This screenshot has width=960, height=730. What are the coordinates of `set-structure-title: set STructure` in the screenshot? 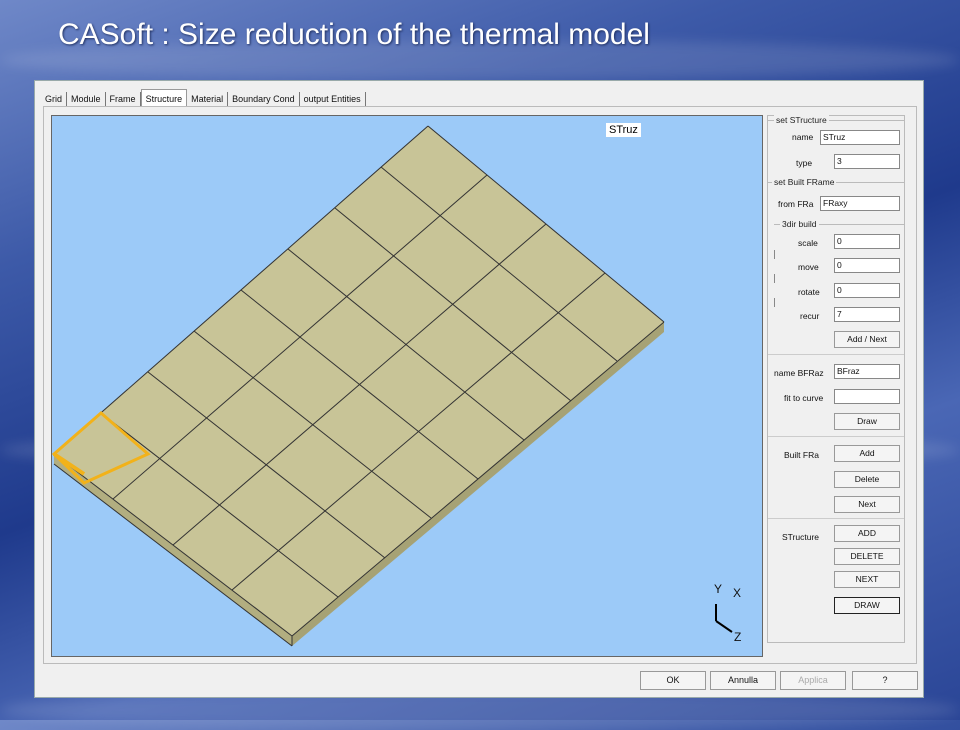 It's located at (801, 120).